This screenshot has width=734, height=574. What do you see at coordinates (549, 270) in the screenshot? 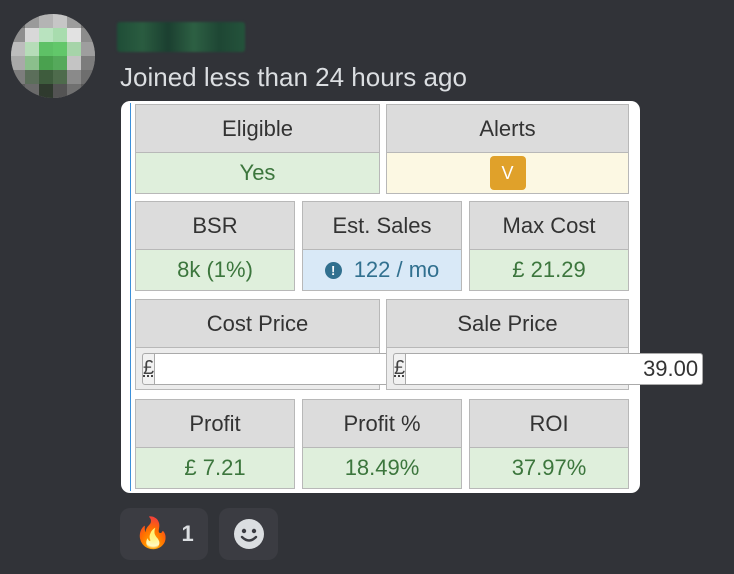
I see `max-cost-value: £ 21.29` at bounding box center [549, 270].